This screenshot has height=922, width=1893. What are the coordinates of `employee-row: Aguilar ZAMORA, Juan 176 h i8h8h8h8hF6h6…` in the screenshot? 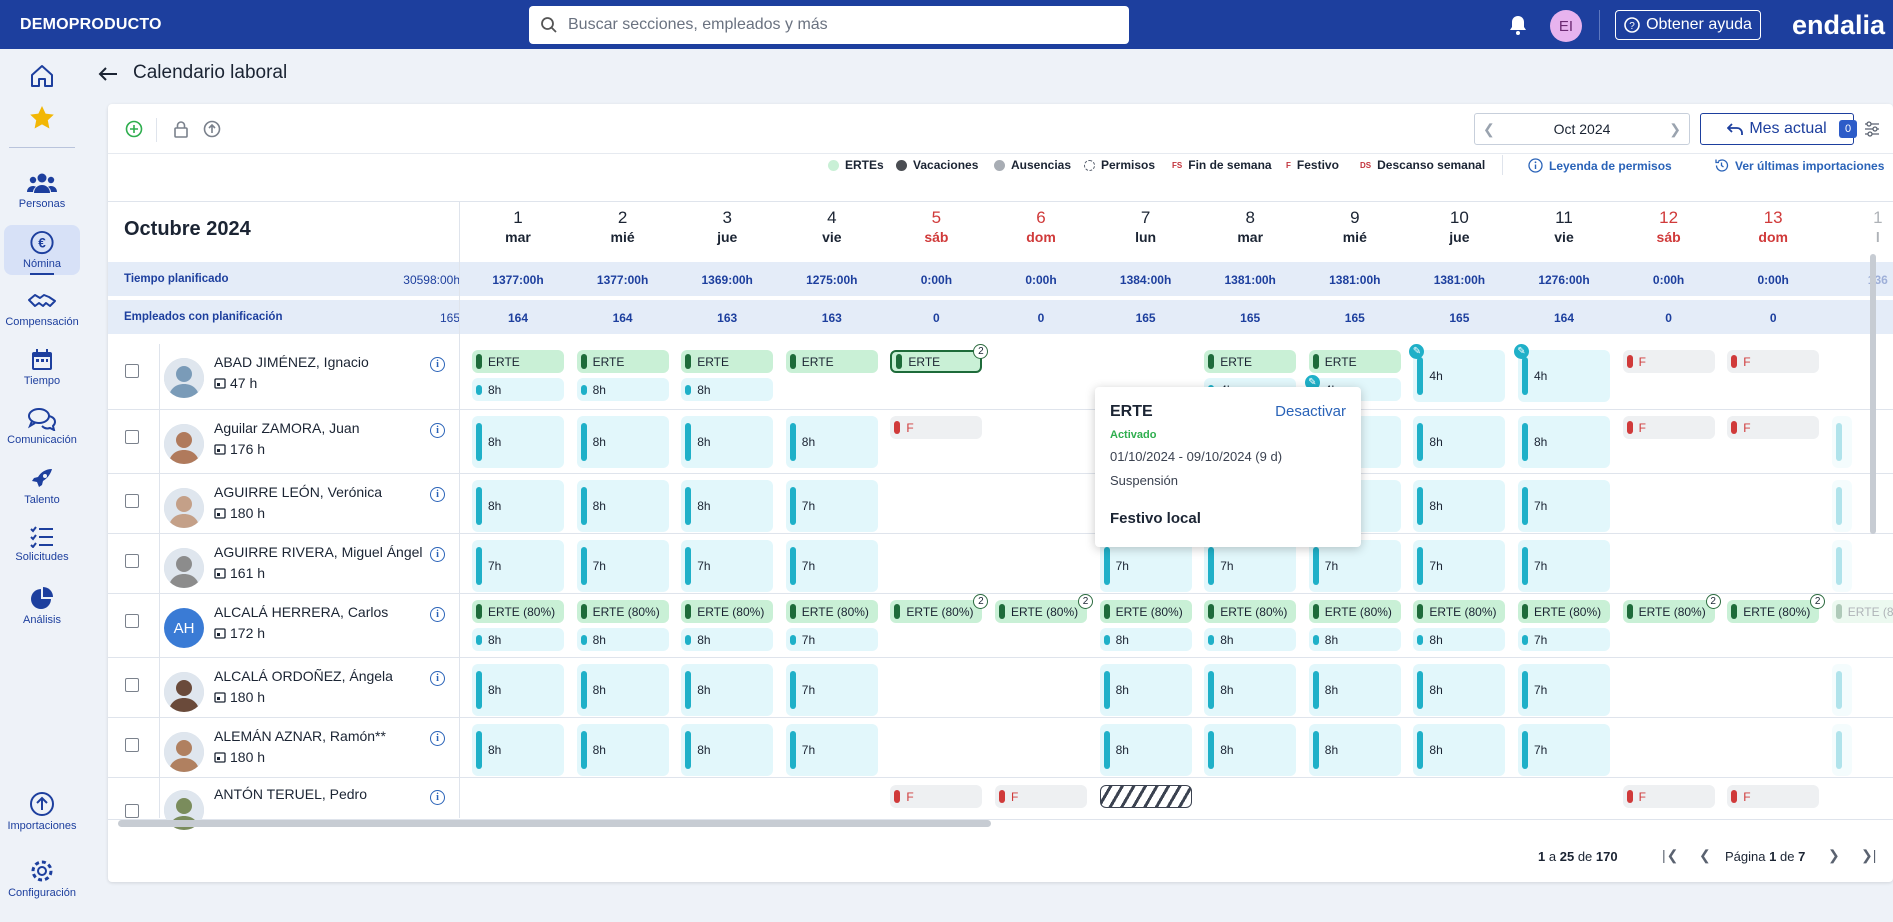 It's located at (1000, 442).